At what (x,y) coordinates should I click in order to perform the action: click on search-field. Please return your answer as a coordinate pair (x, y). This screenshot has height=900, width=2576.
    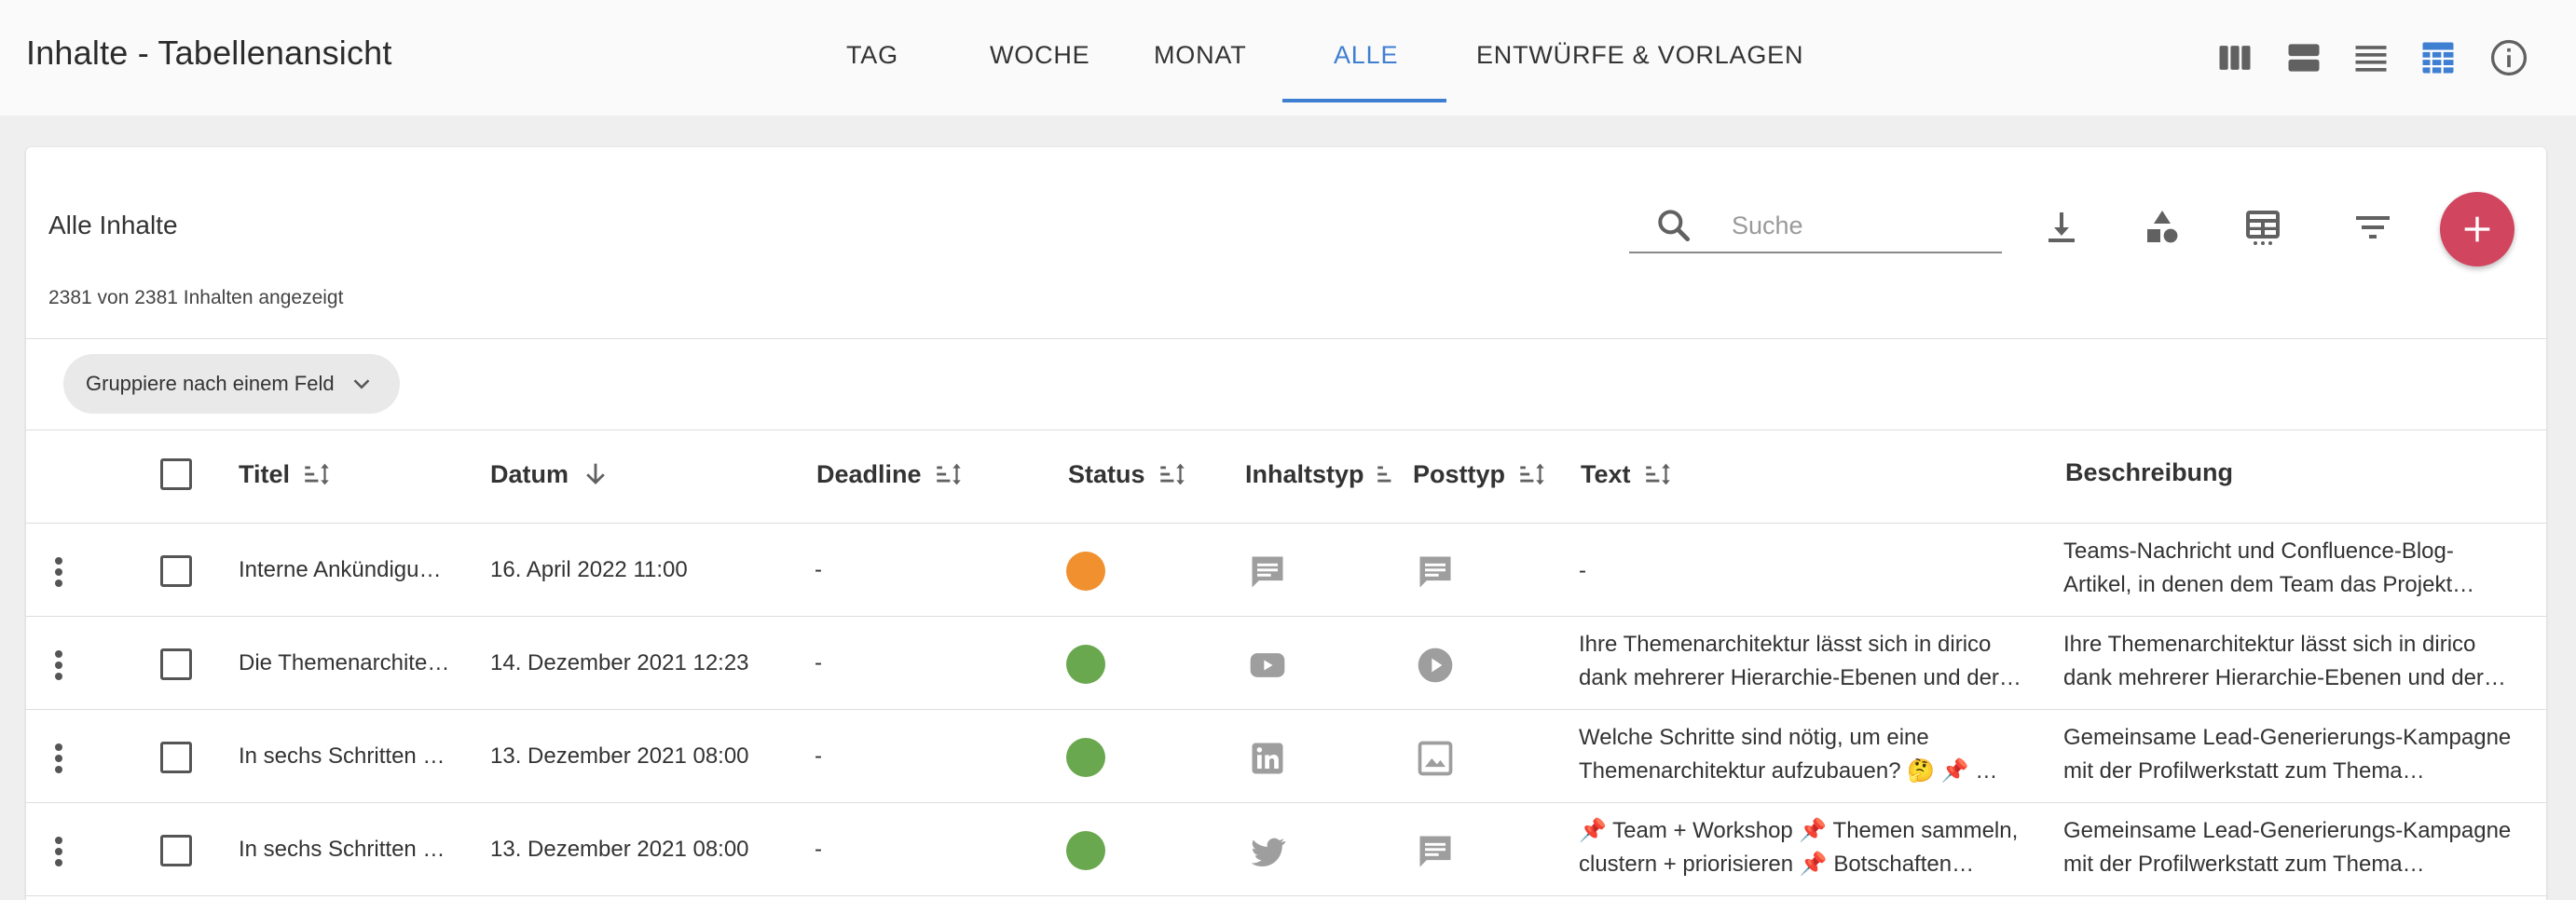
    Looking at the image, I should click on (1815, 226).